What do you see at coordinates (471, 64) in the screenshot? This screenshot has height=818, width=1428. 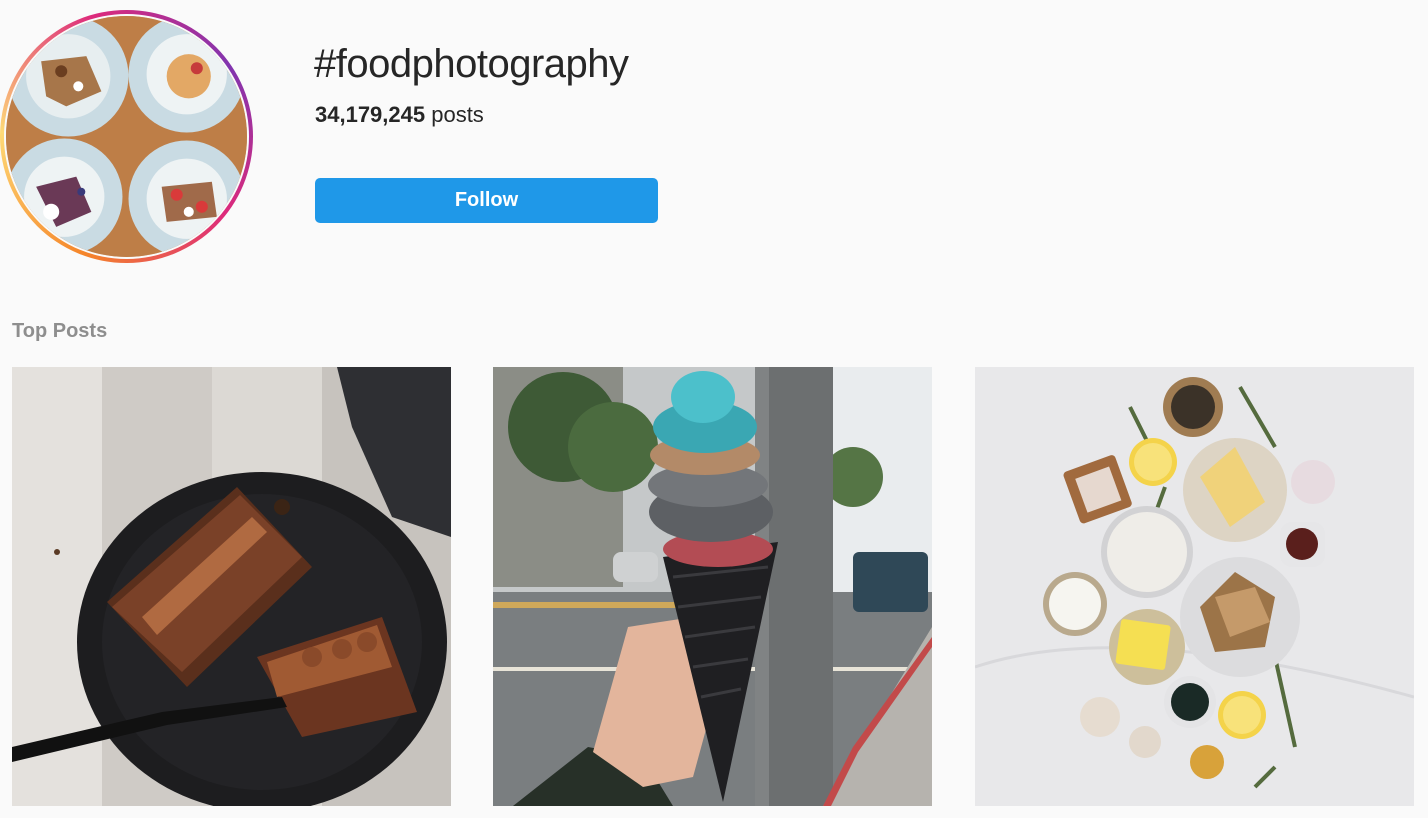 I see `page-title: #foodphotography` at bounding box center [471, 64].